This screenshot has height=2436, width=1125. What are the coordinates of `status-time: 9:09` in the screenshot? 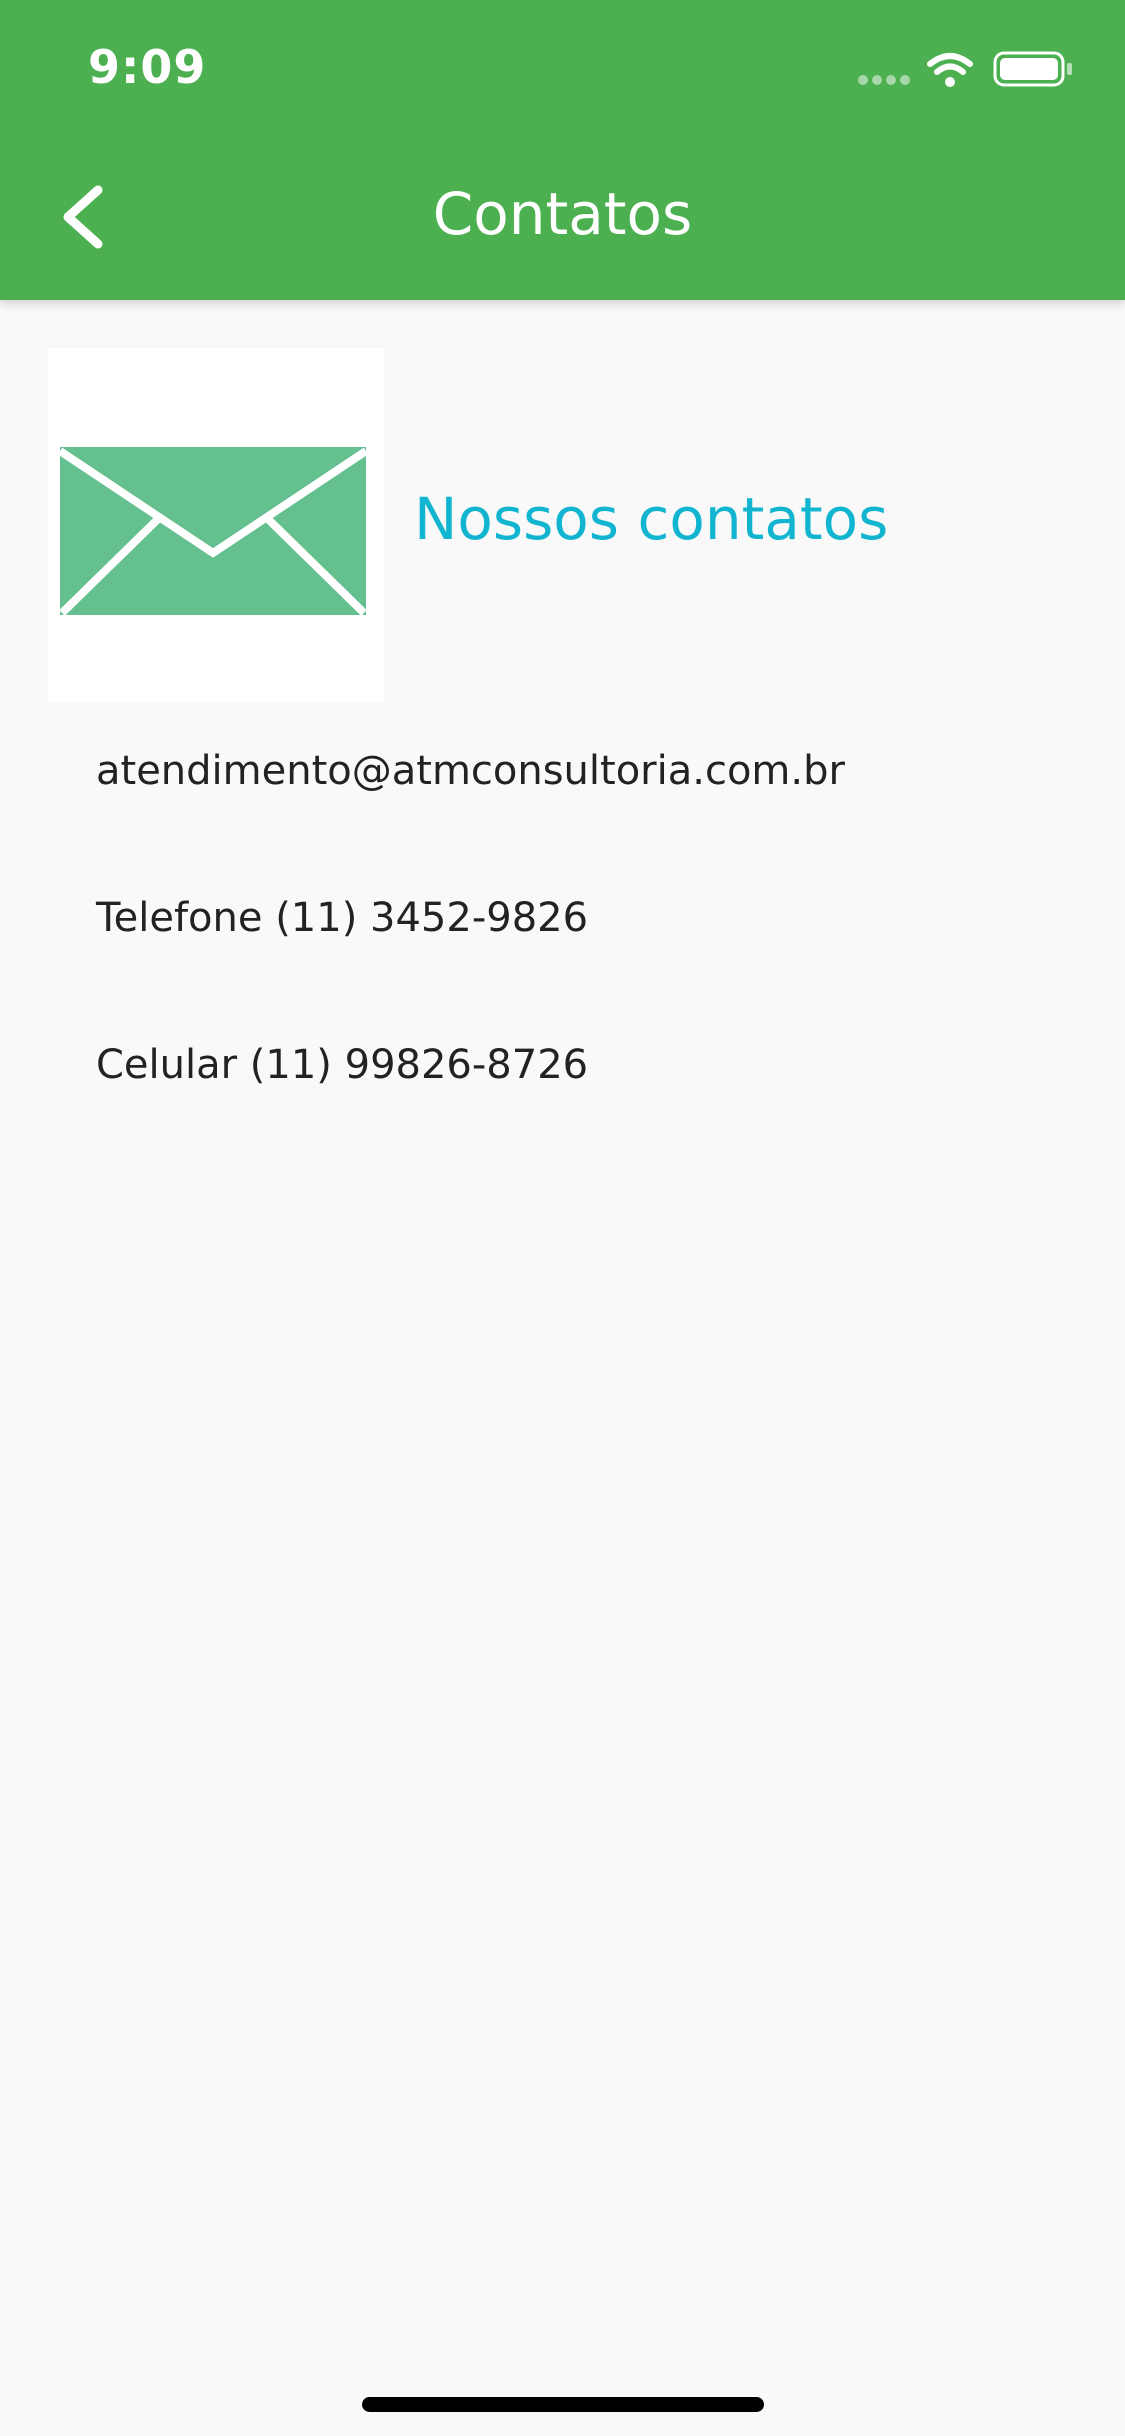 It's located at (147, 67).